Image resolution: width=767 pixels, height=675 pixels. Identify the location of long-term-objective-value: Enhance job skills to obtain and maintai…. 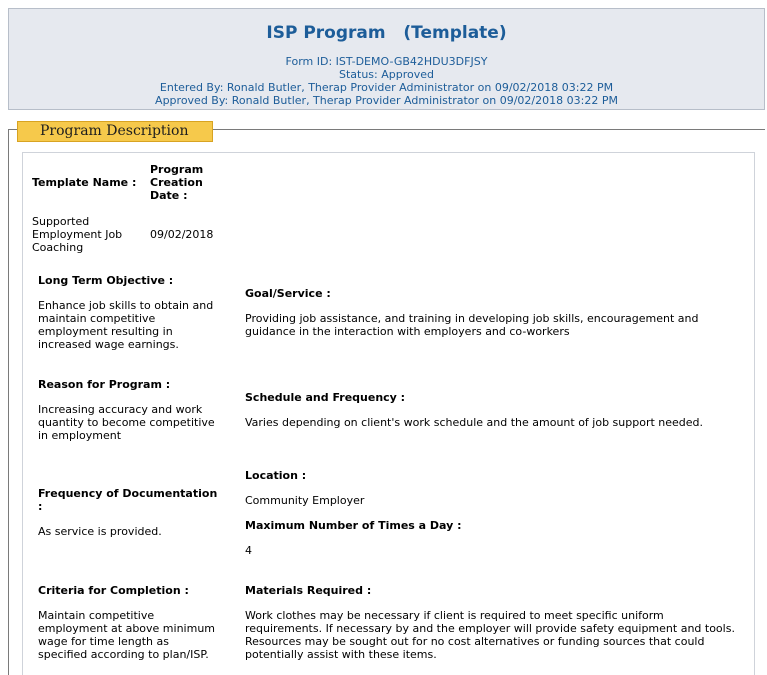
(126, 325).